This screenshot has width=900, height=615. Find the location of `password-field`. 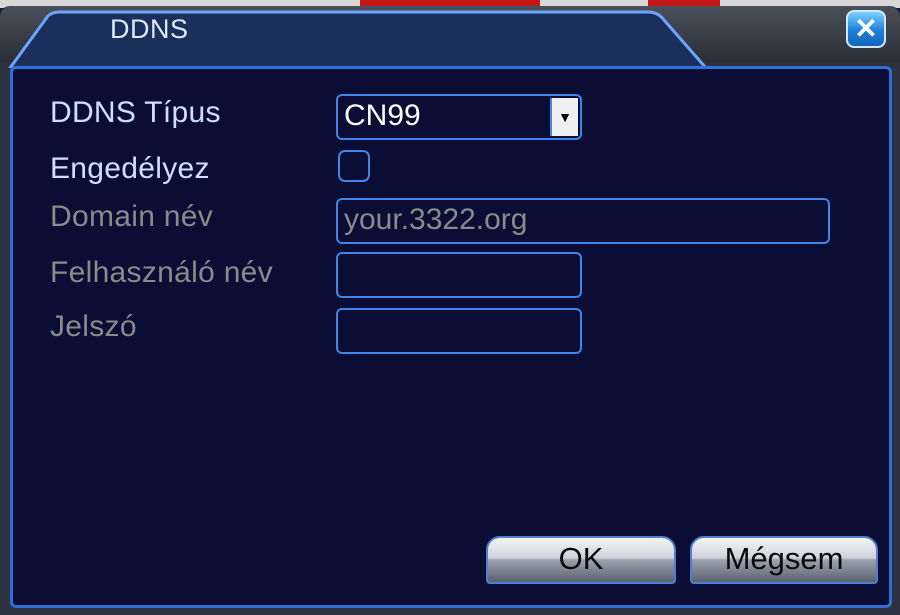

password-field is located at coordinates (459, 331).